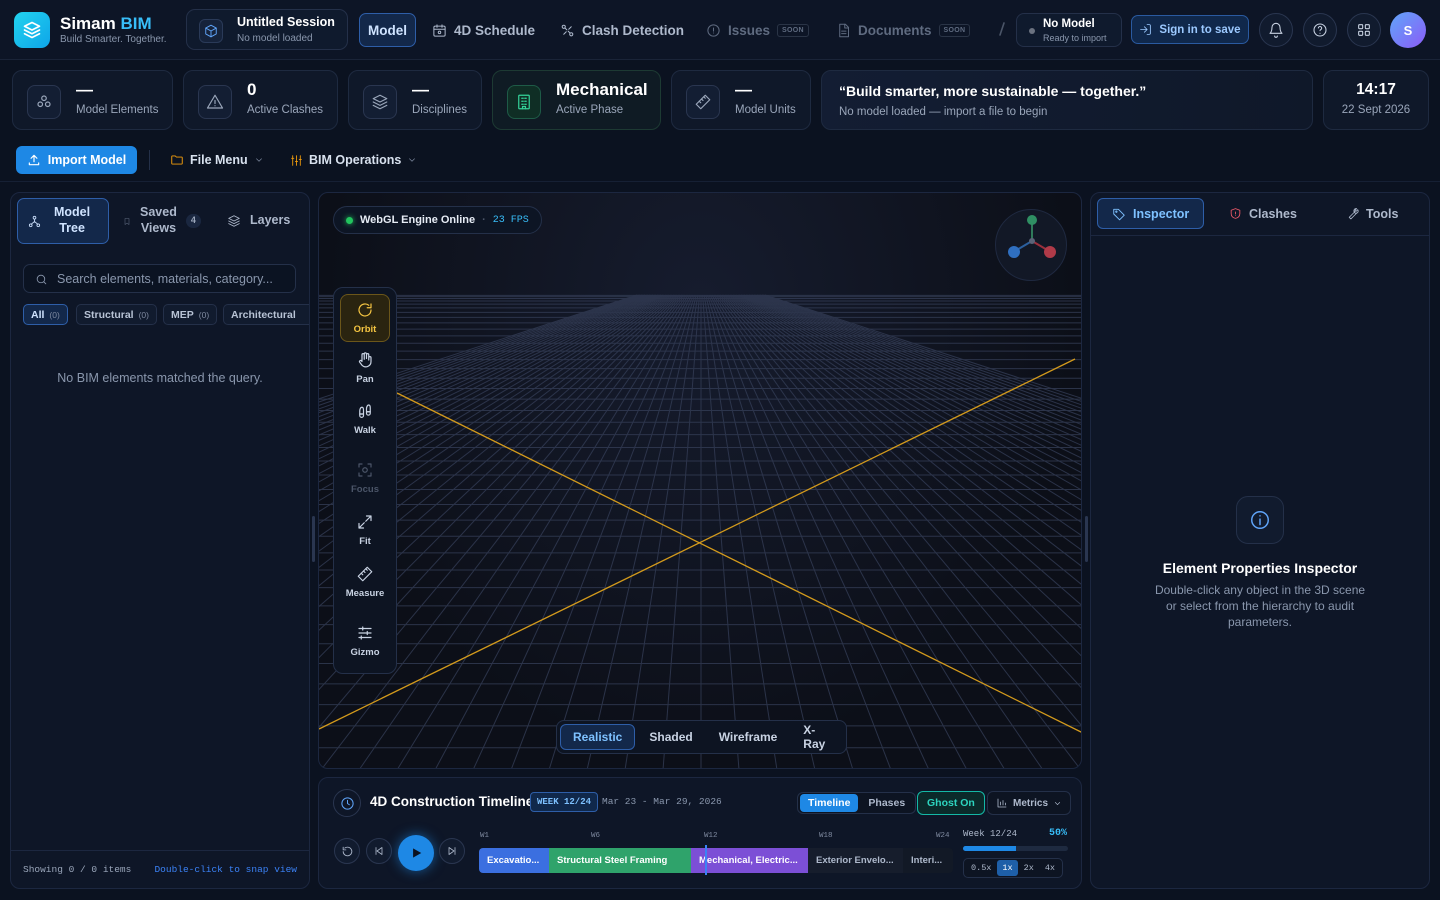 The image size is (1440, 900). Describe the element at coordinates (817, 737) in the screenshot. I see `render-mode-xray: X-Ray` at that location.